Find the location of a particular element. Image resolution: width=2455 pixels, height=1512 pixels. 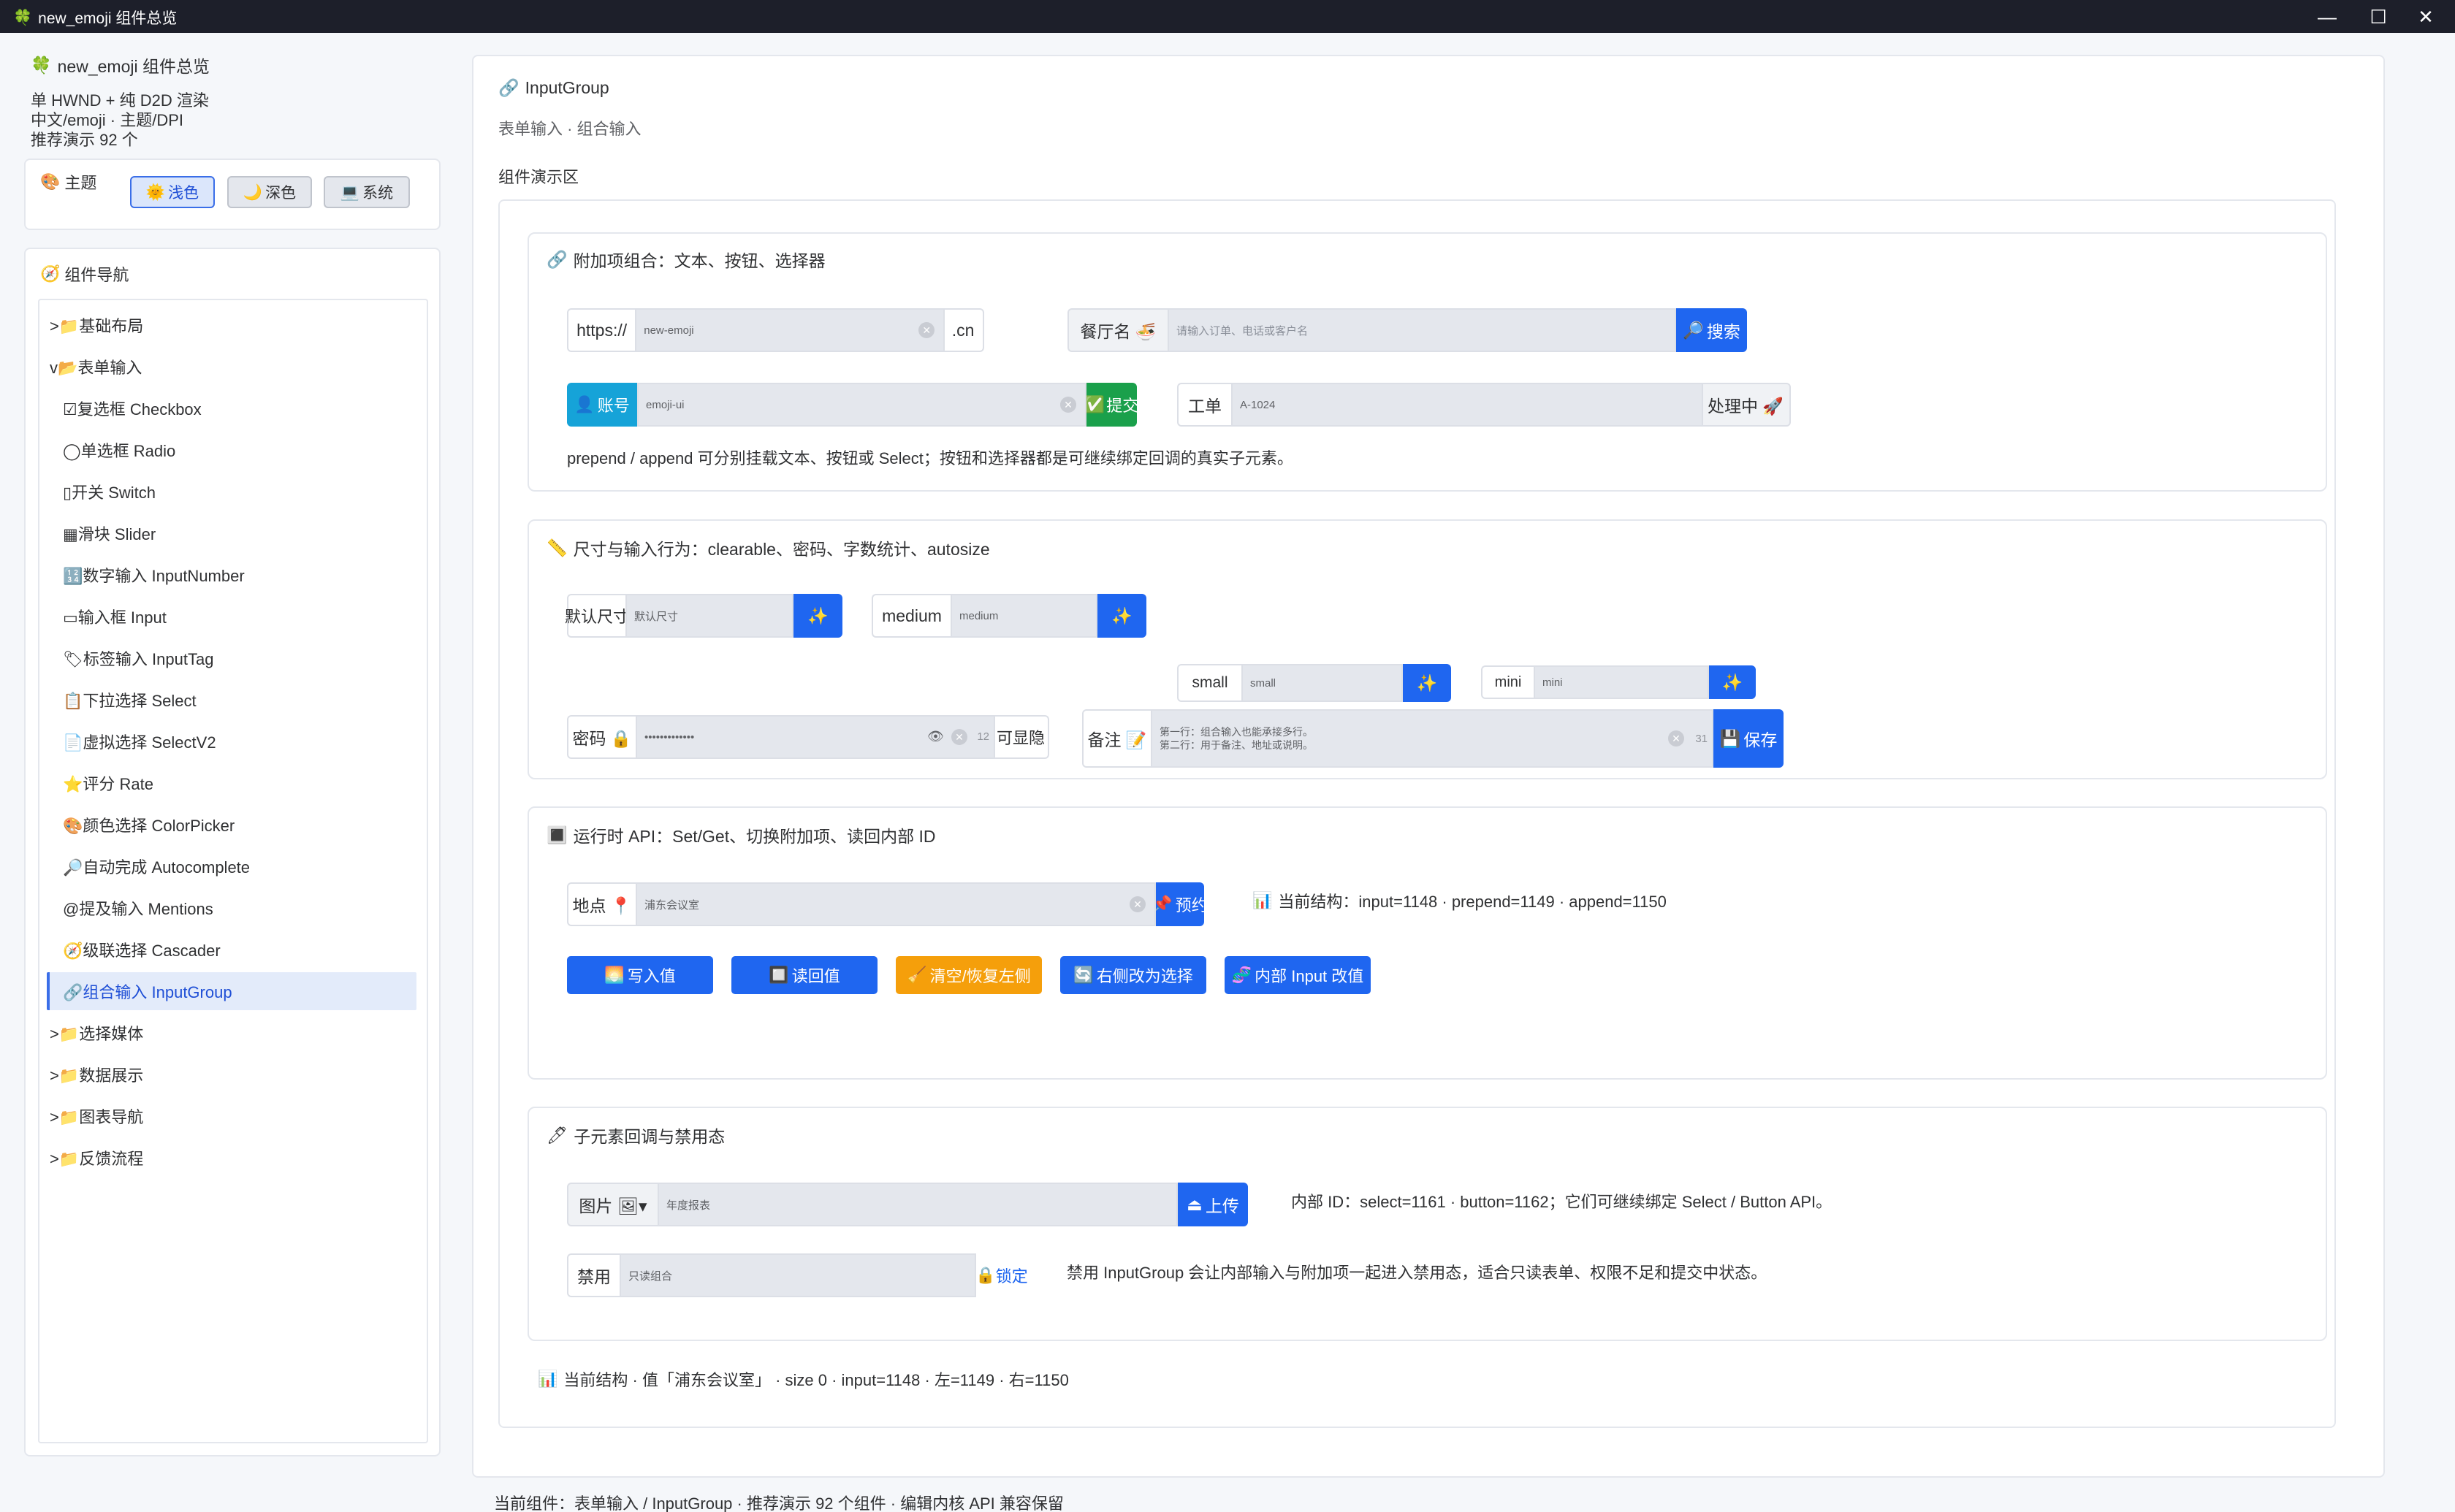

nav-item-inputgroup: 🔗组合输入 InputGroup is located at coordinates (147, 991).